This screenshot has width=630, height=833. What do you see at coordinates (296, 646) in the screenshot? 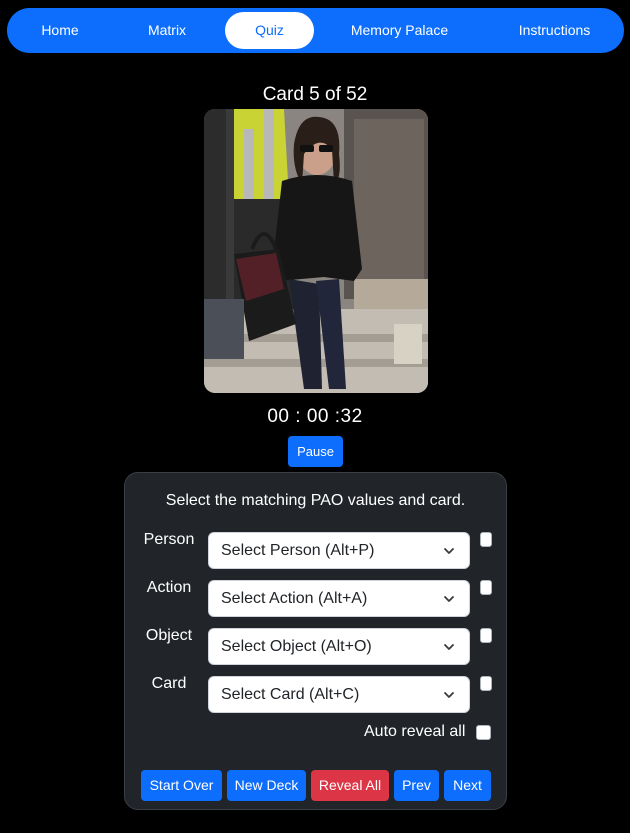
I see `object-select-value: Select Object (Alt+O)` at bounding box center [296, 646].